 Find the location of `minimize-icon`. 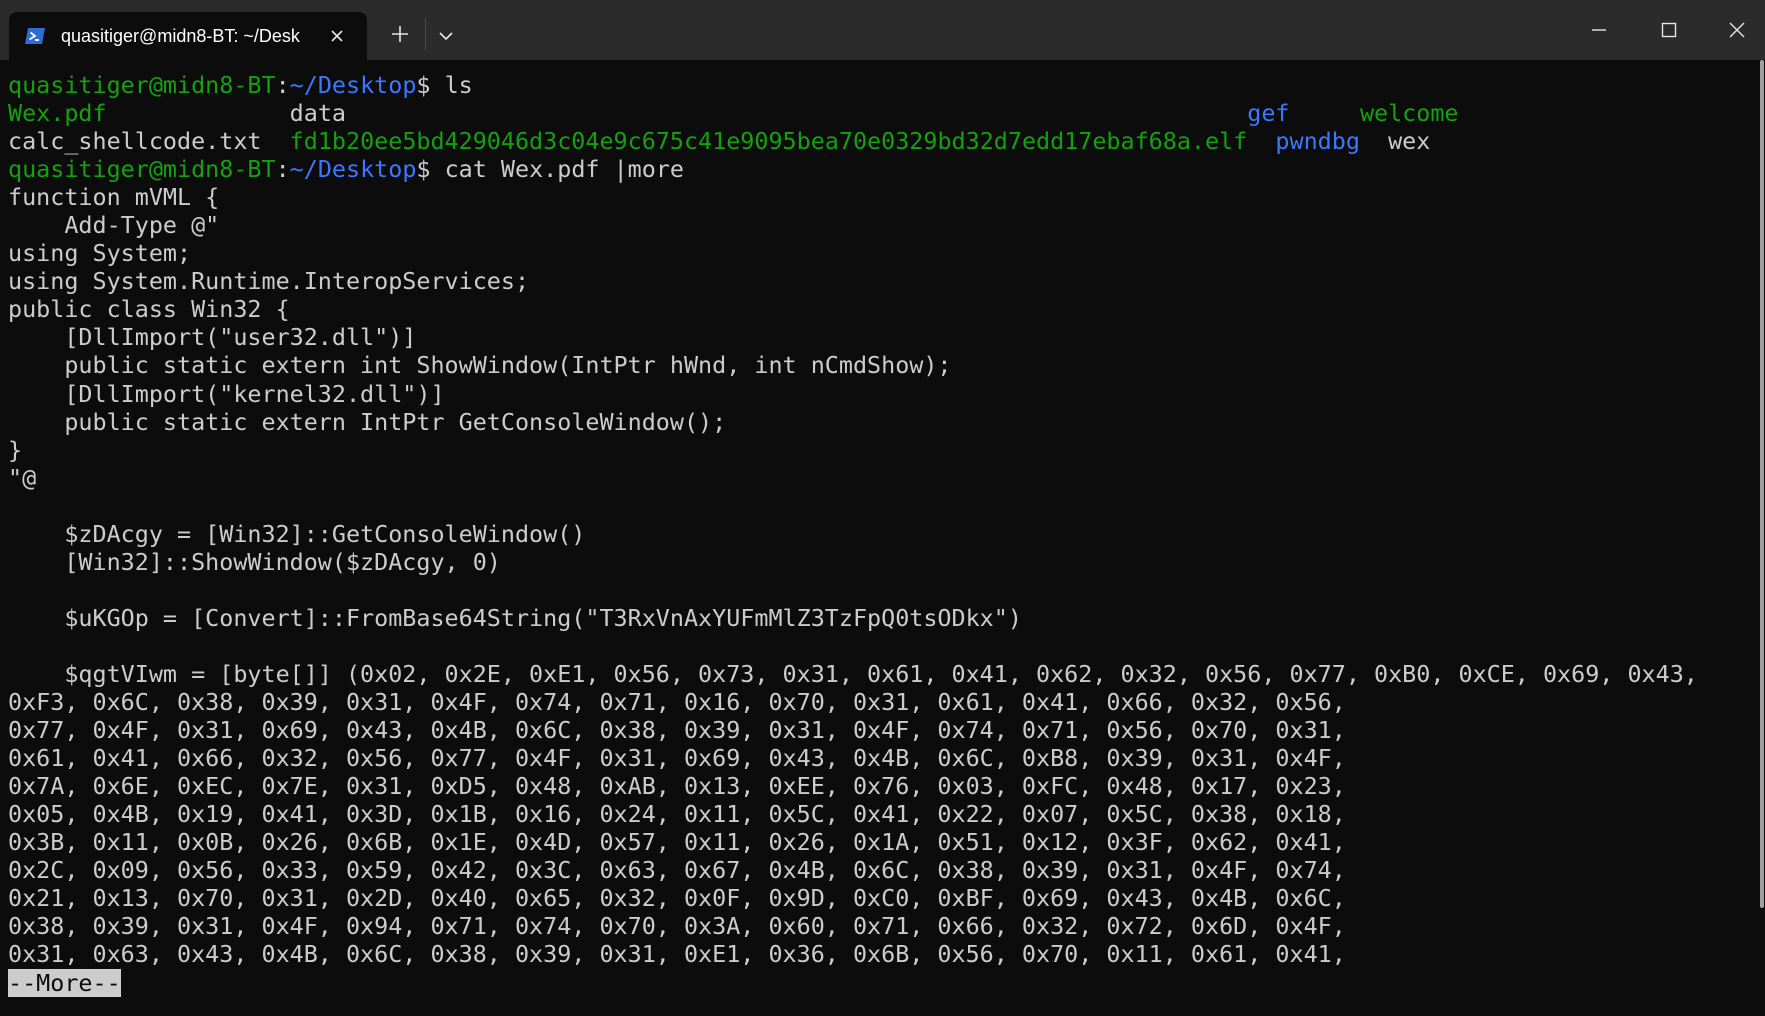

minimize-icon is located at coordinates (1599, 30).